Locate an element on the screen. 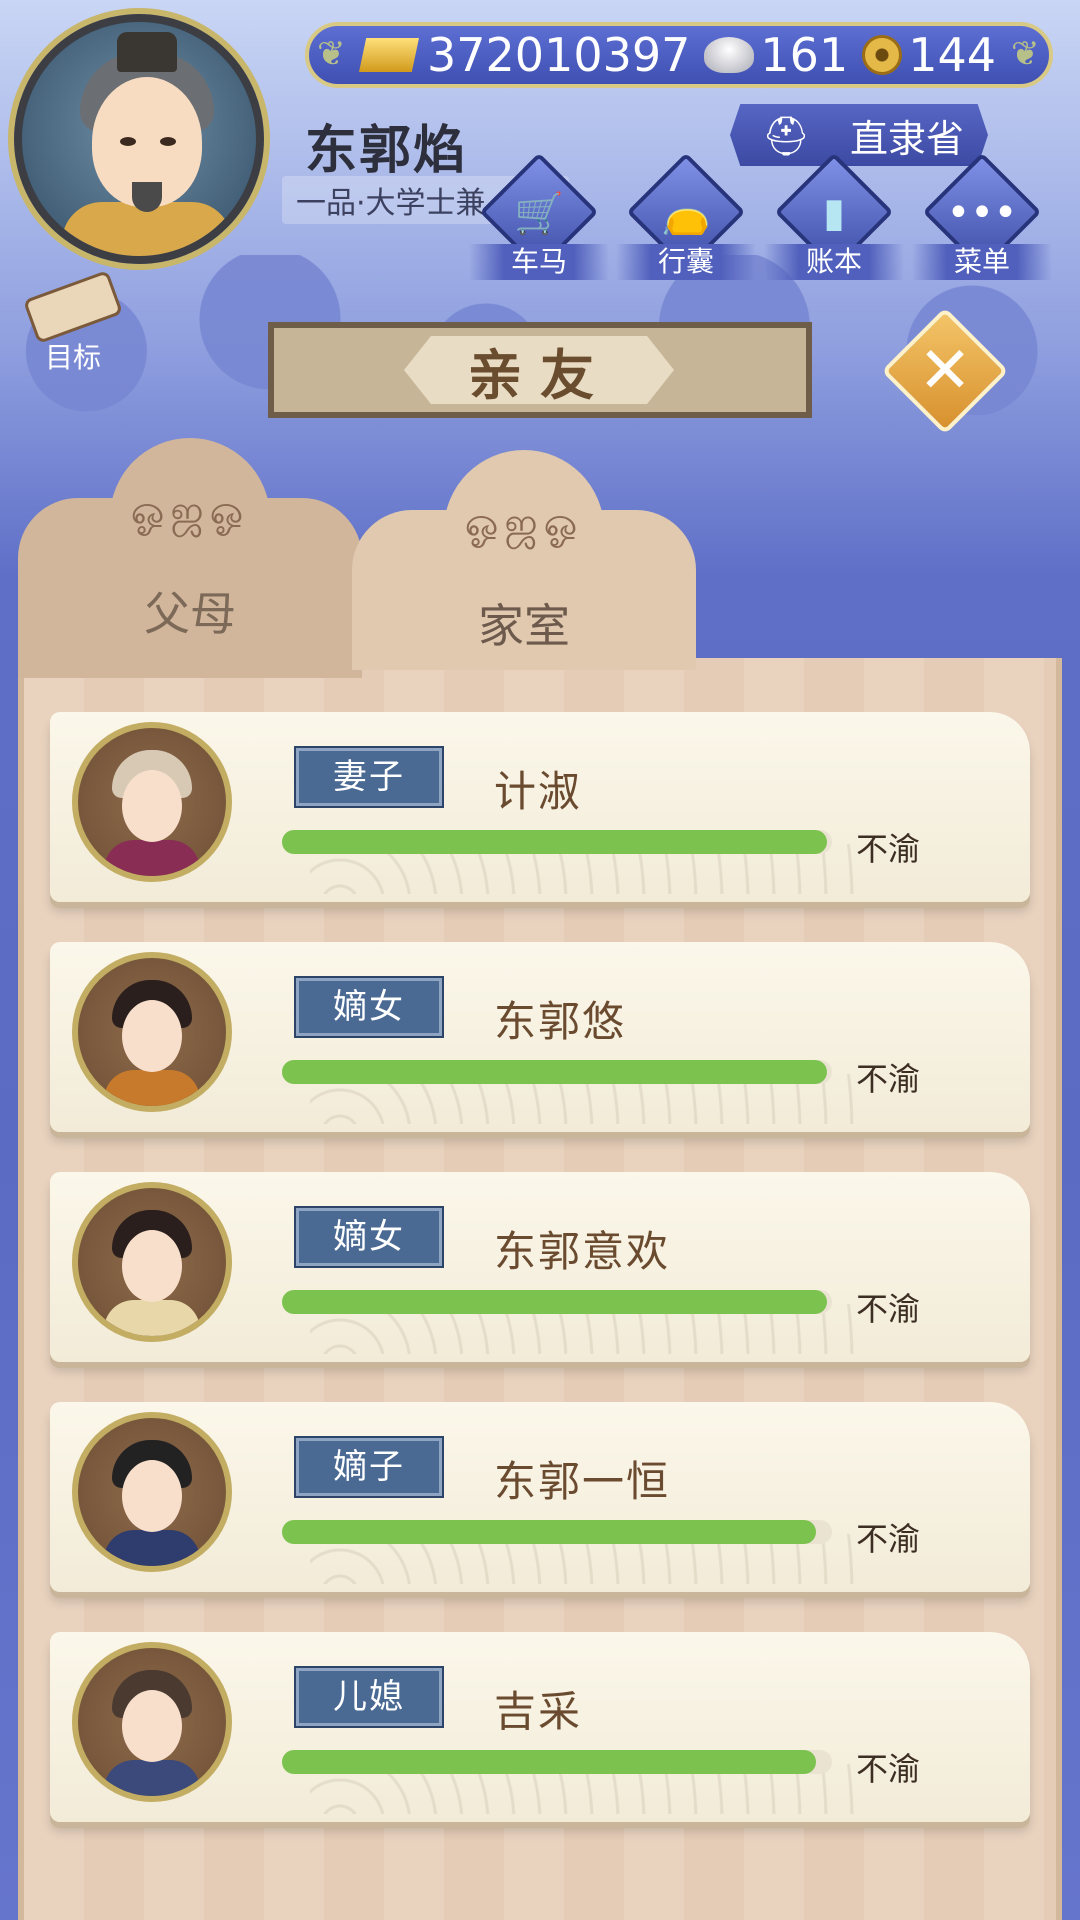 Image resolution: width=1080 pixels, height=1920 pixels. bag-icon: 👝 is located at coordinates (686, 214).